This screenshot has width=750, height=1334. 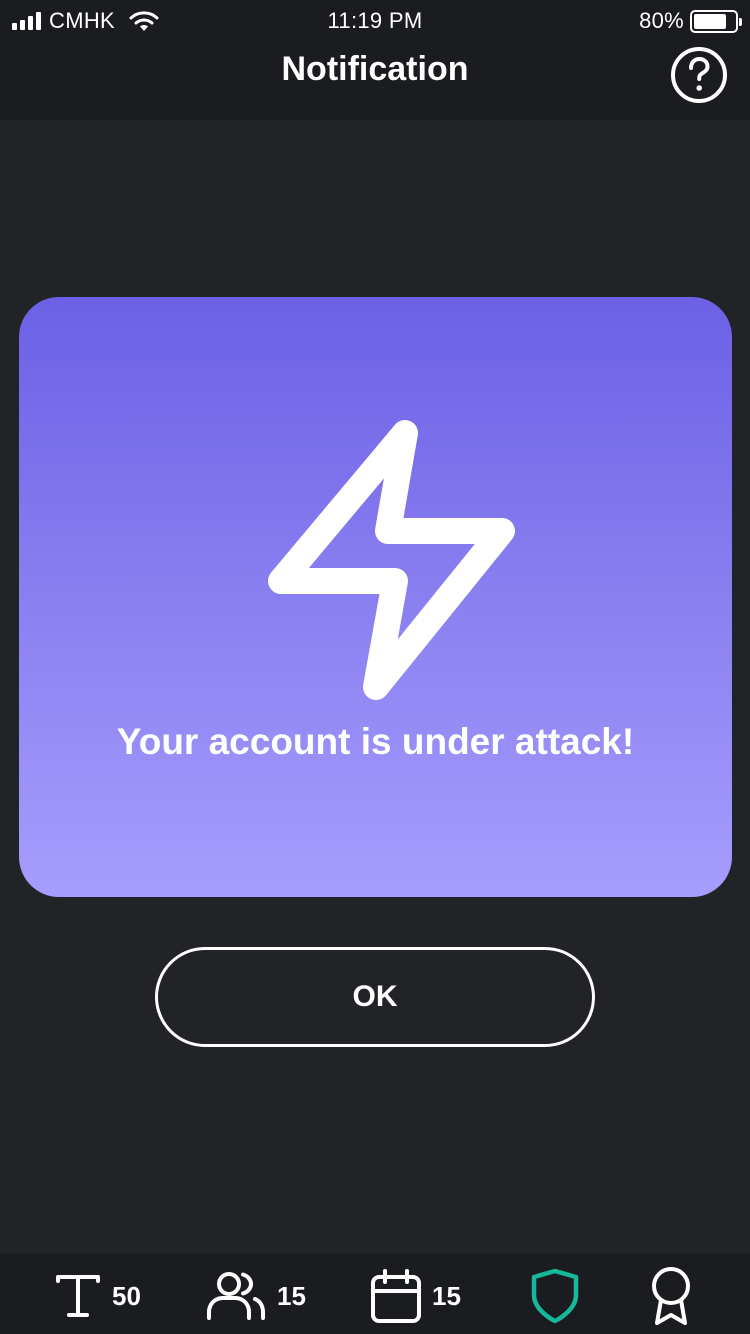 I want to click on tab-shield, so click(x=555, y=1296).